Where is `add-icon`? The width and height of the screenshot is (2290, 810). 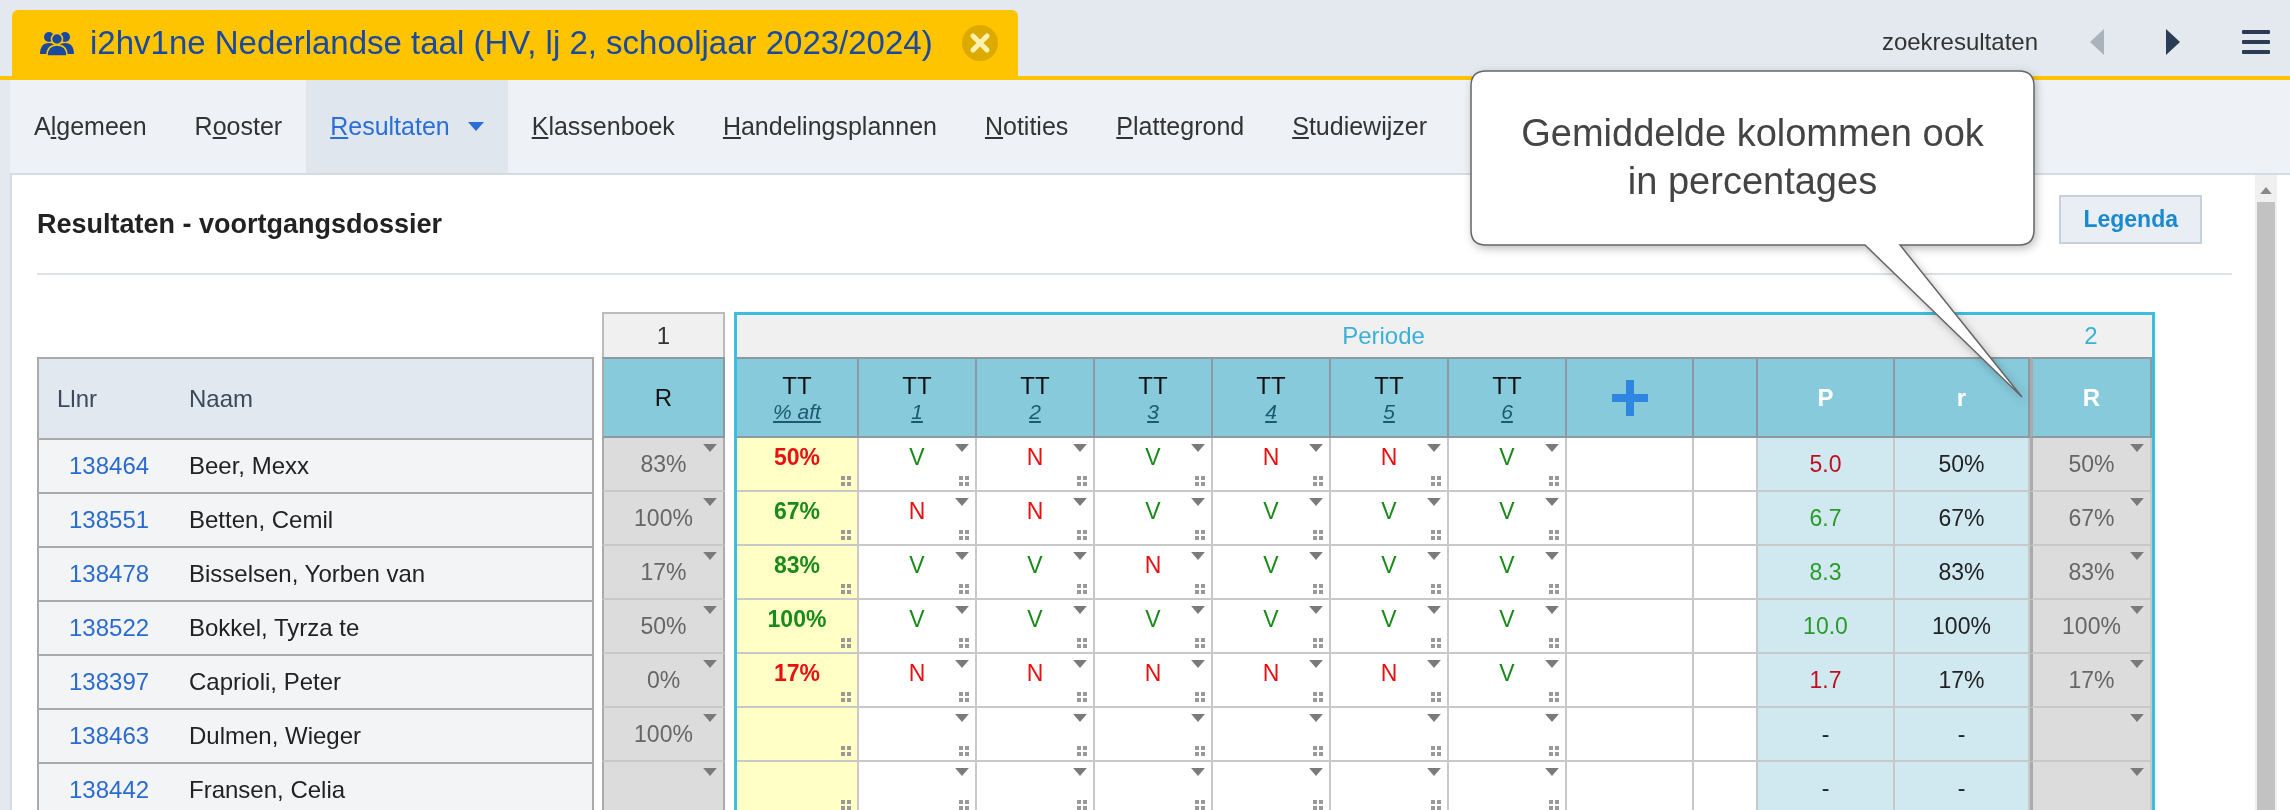 add-icon is located at coordinates (1629, 397).